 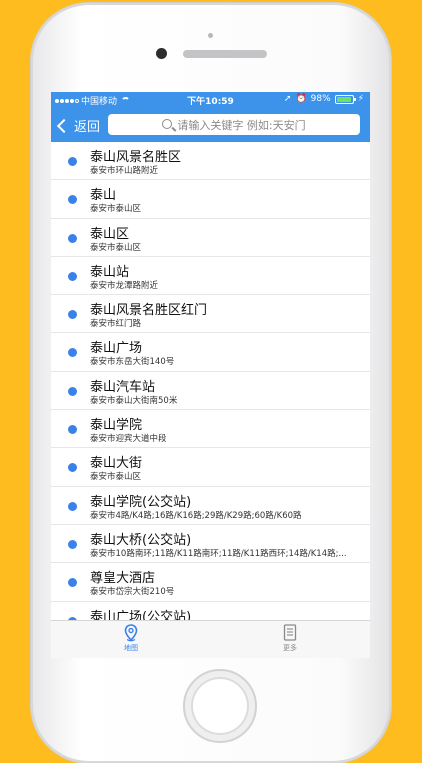 I want to click on result-item: 泰山区 泰安市泰山区, so click(x=210, y=238).